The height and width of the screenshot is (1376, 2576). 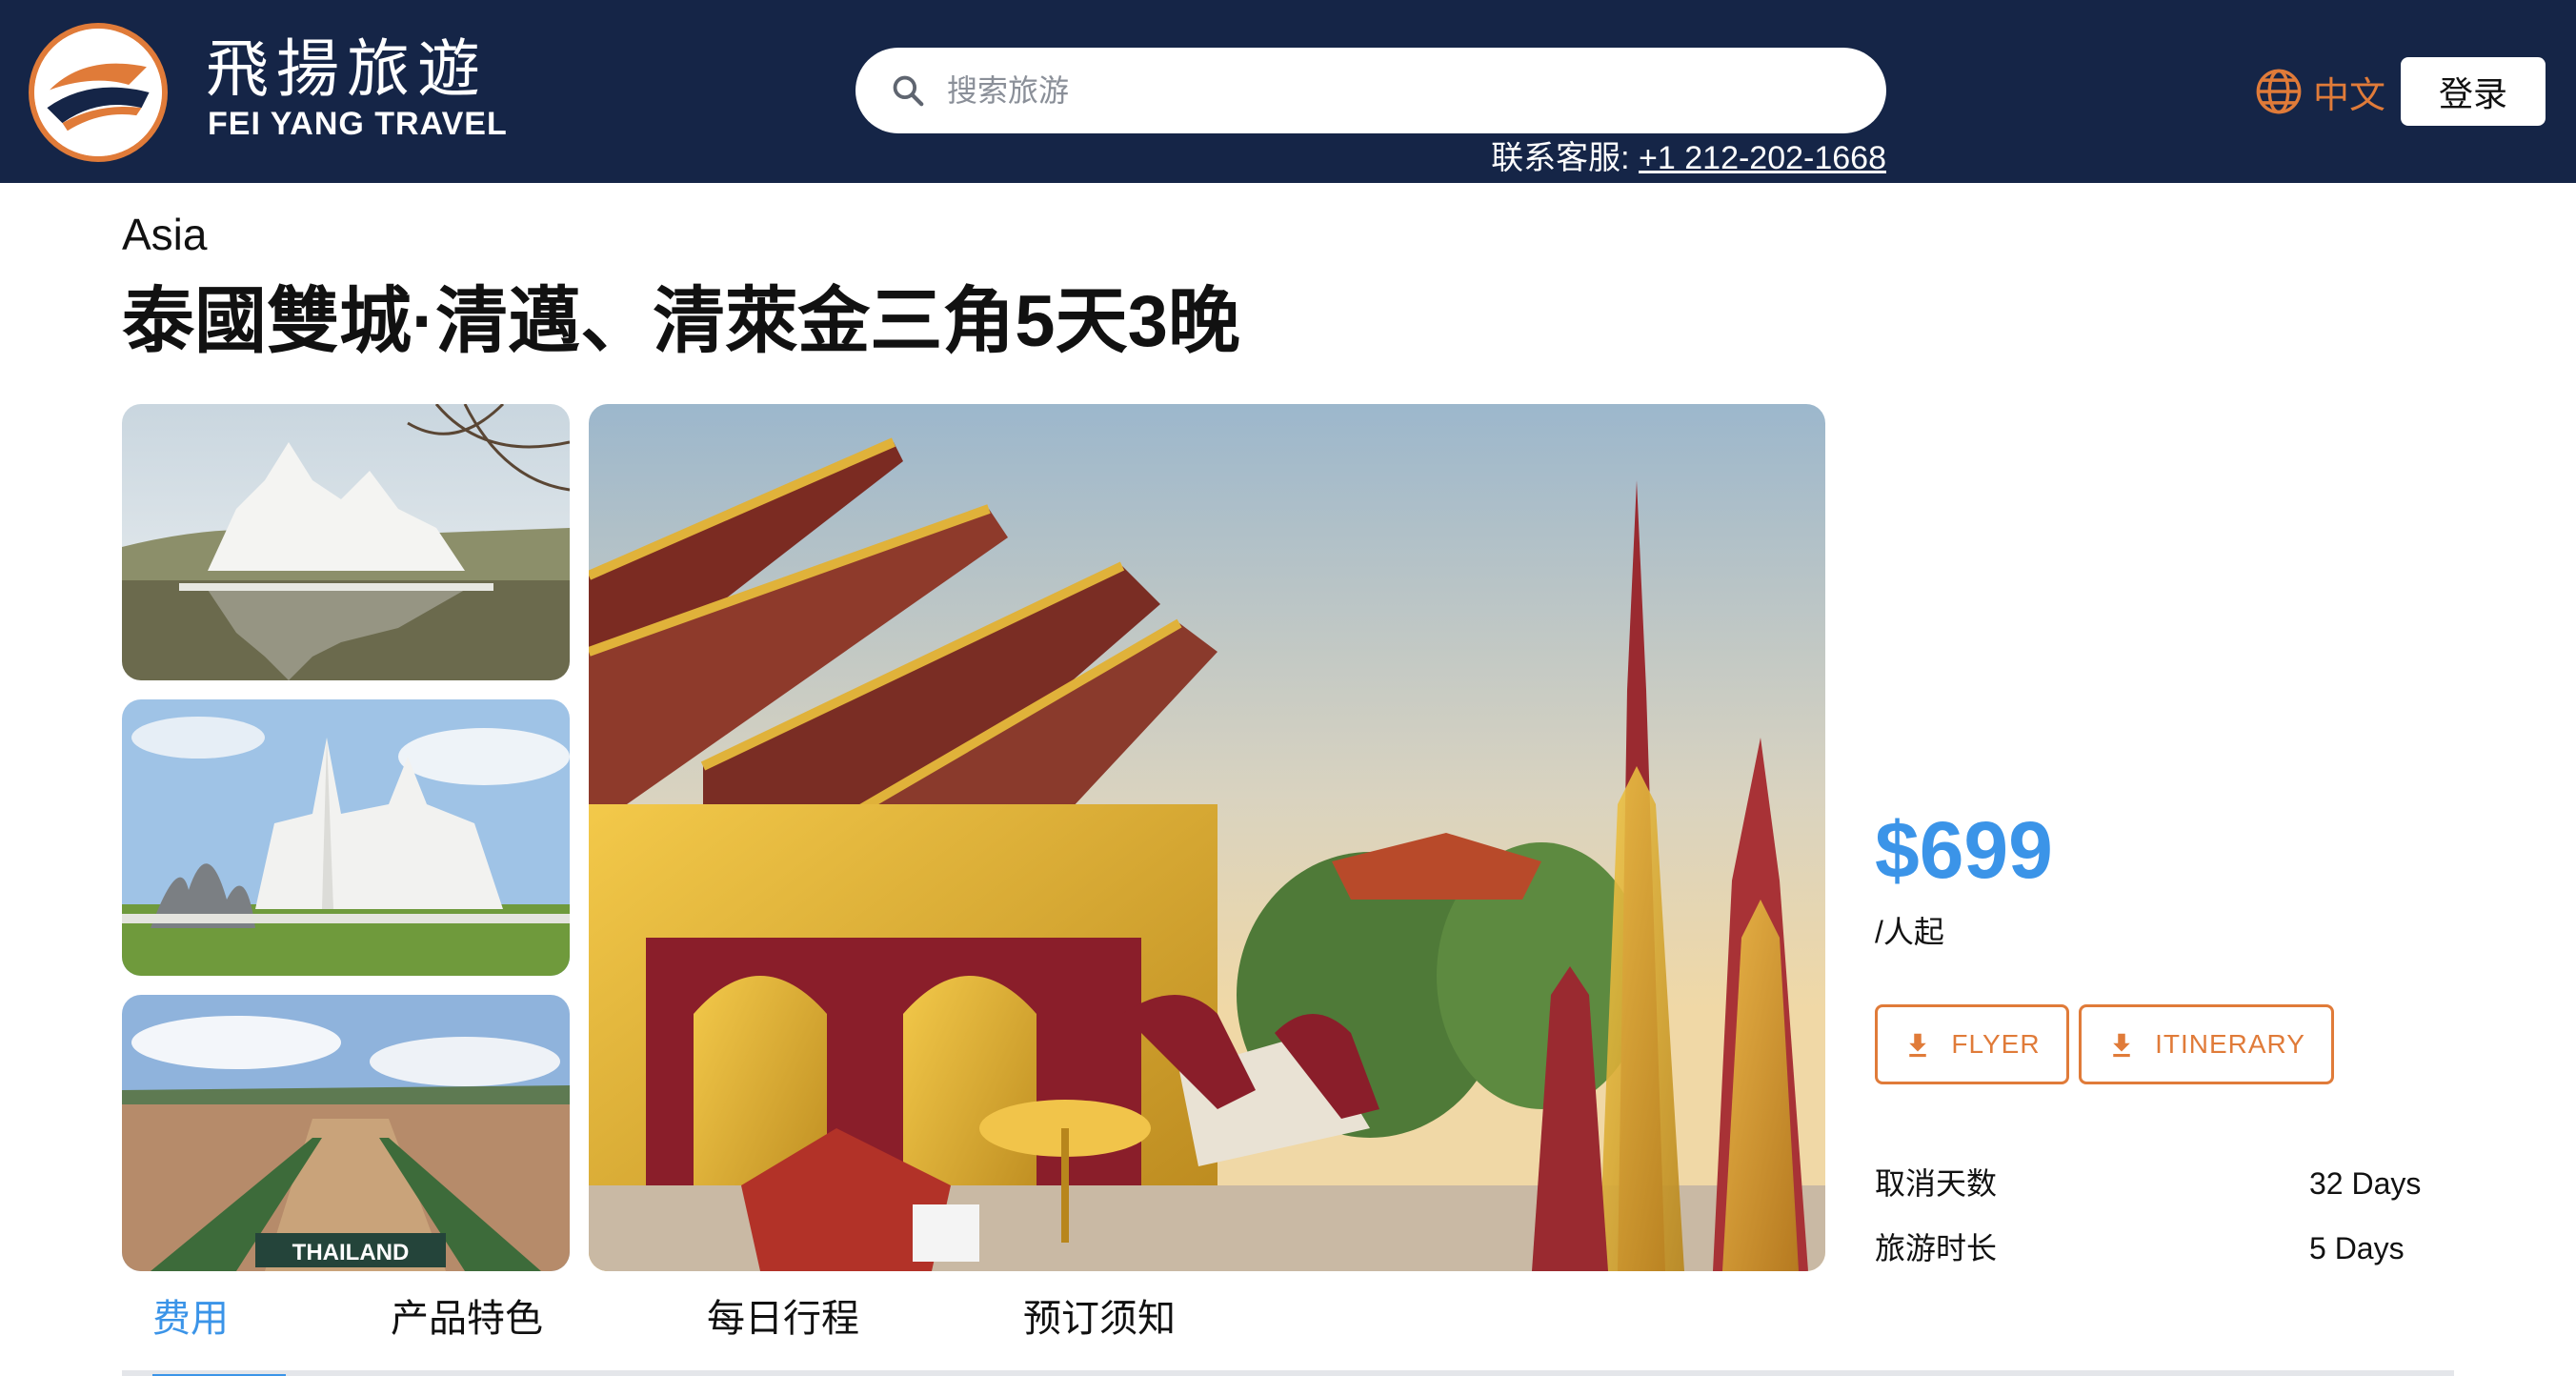 I want to click on gallery-thumbnail-white-temple-garden, so click(x=346, y=837).